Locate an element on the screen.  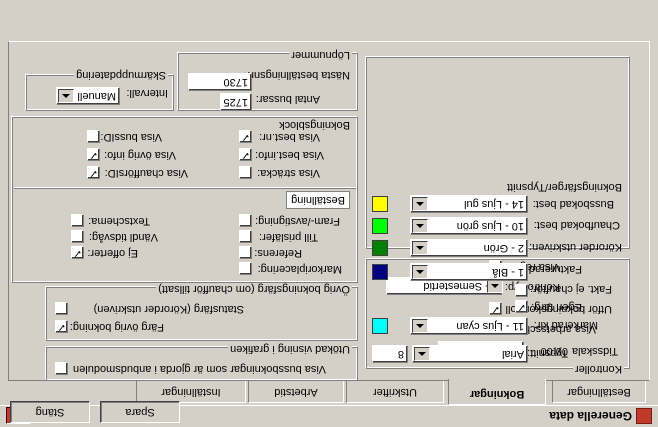
fakt-chauftor-label: Fakt. ej chauftör: is located at coordinates (571, 289).